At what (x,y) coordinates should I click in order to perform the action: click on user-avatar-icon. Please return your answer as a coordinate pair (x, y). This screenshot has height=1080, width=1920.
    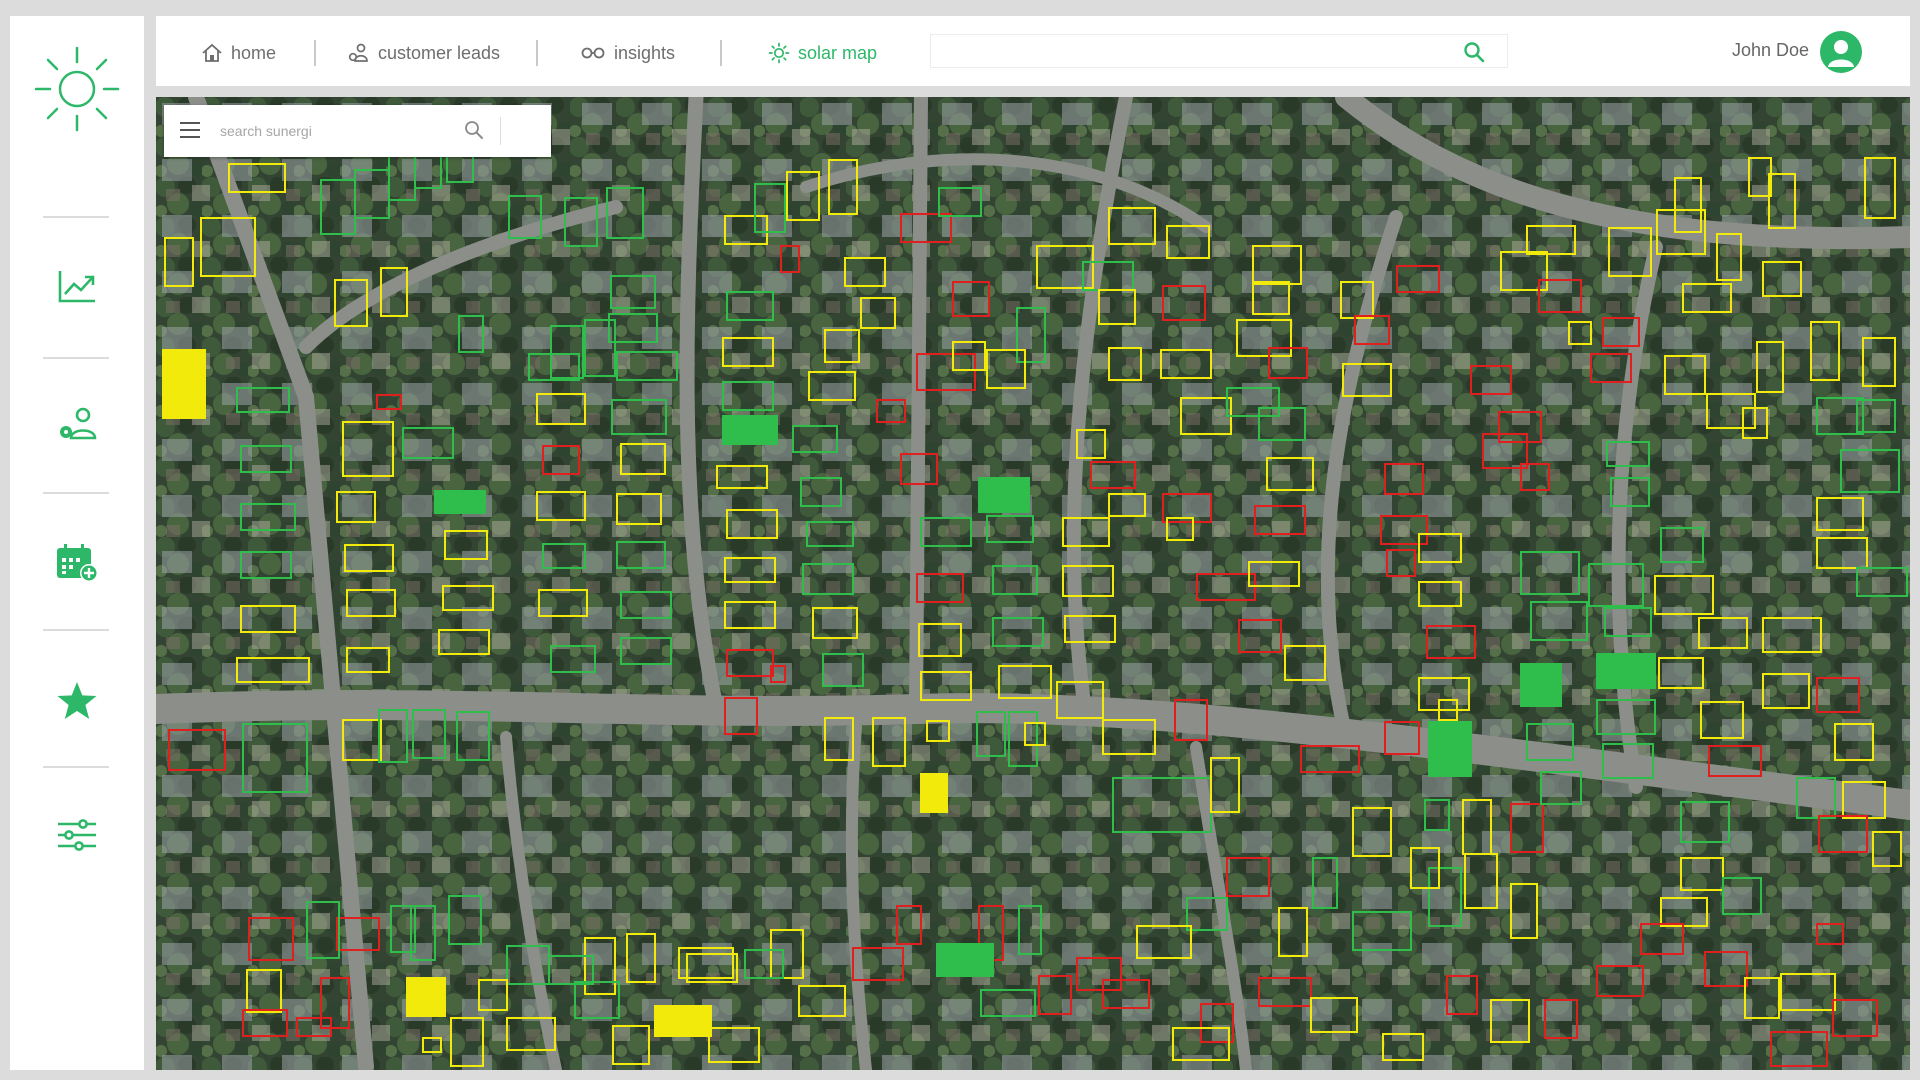
    Looking at the image, I should click on (1841, 52).